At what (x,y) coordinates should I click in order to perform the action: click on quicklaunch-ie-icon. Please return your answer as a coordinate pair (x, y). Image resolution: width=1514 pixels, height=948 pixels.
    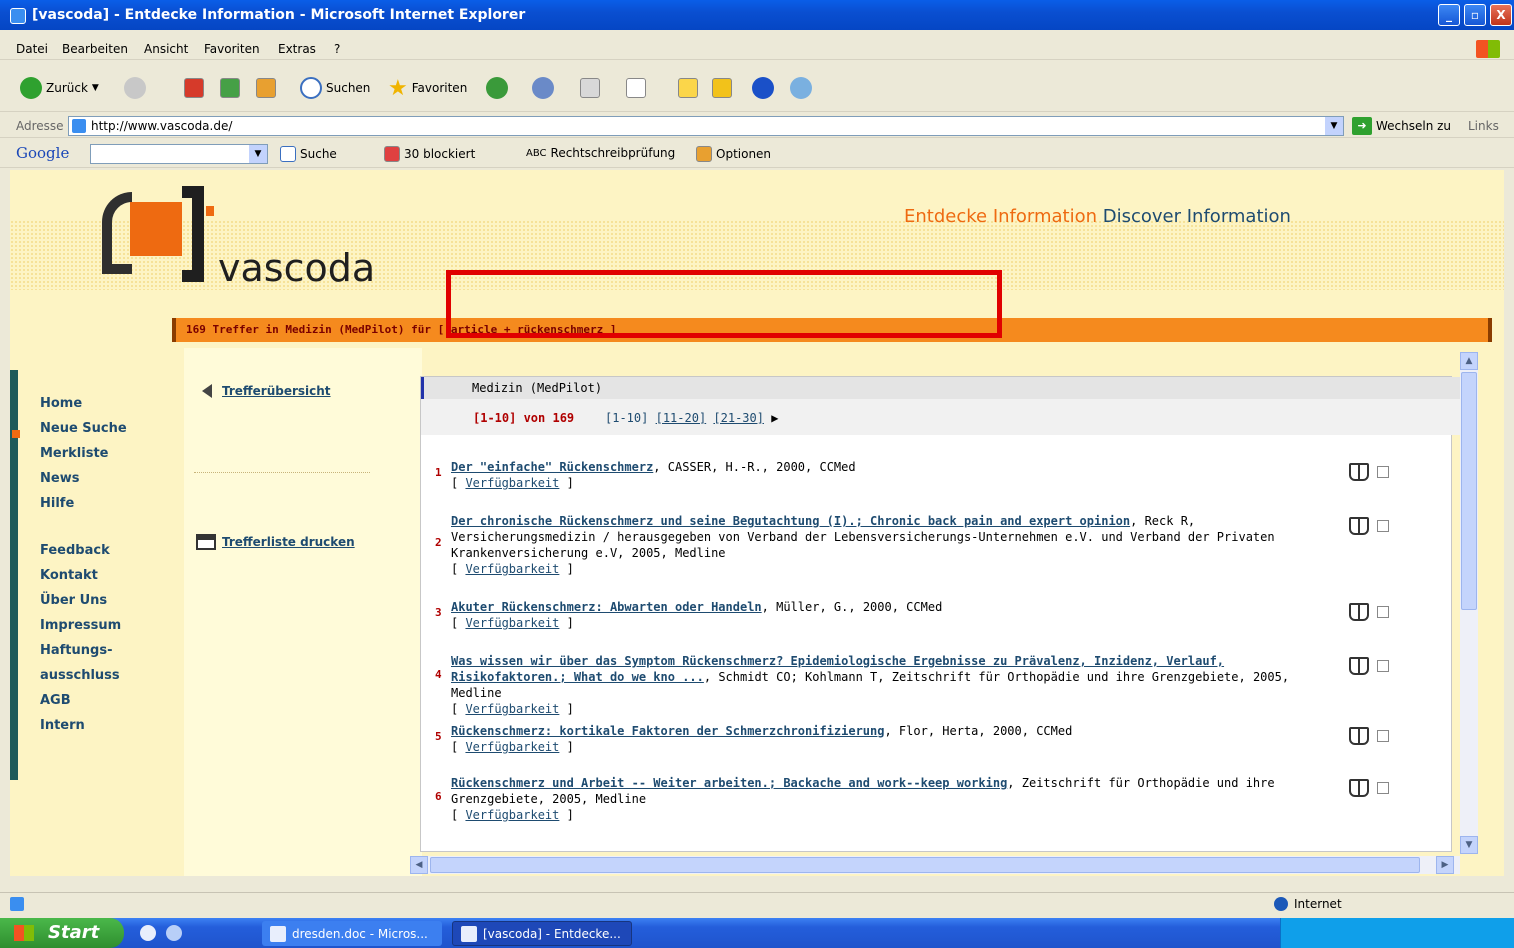
    Looking at the image, I should click on (148, 933).